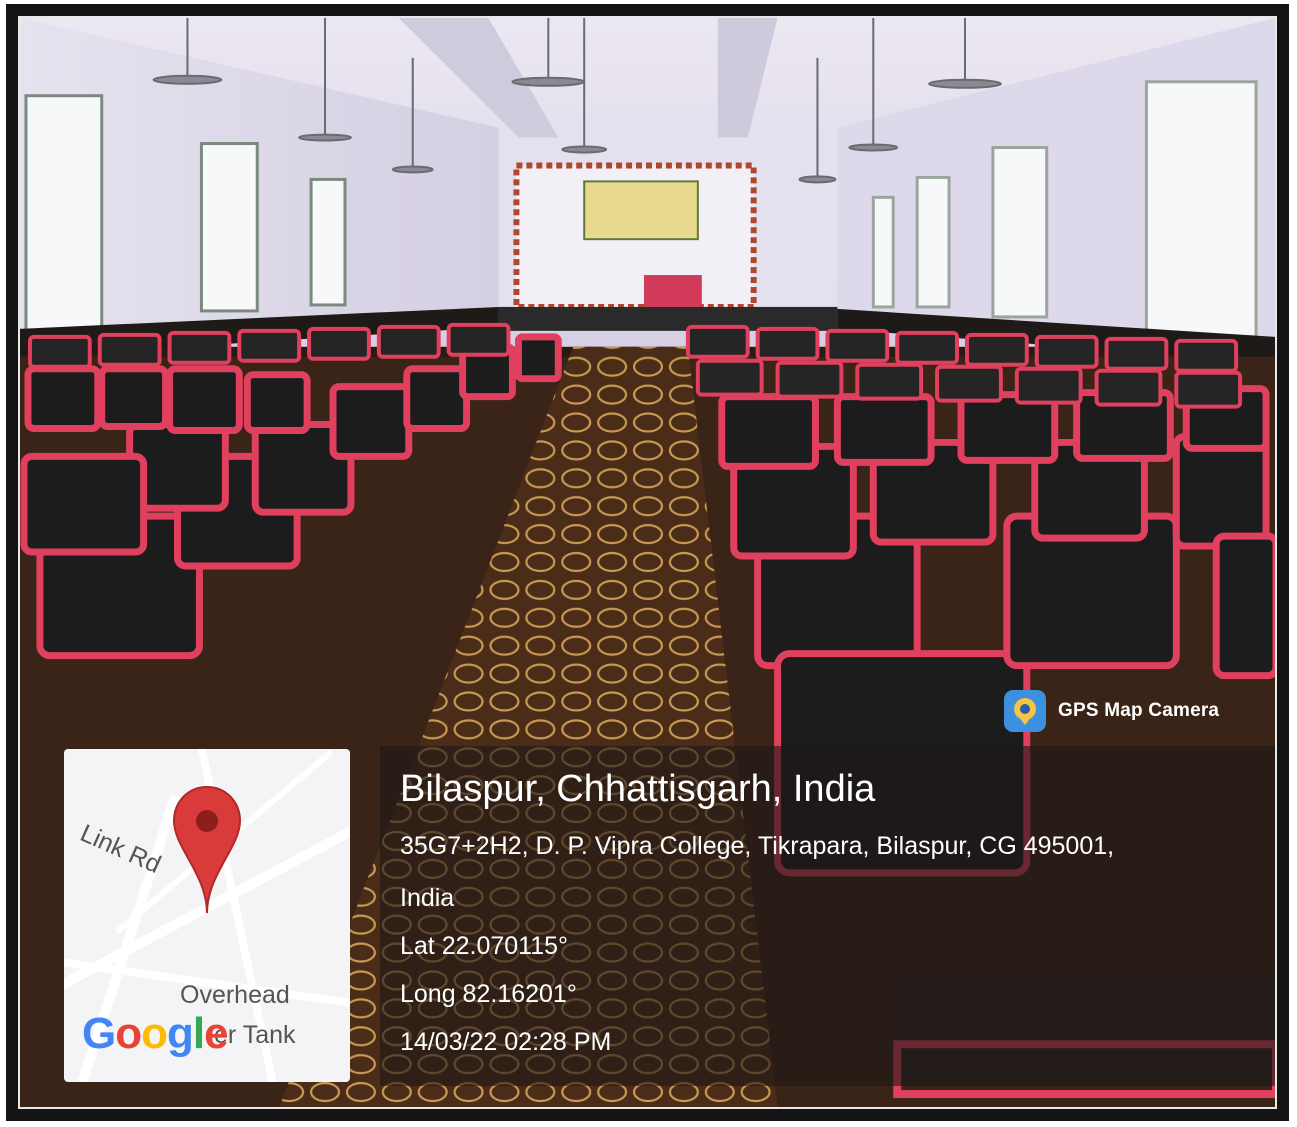 This screenshot has height=1127, width=1297. What do you see at coordinates (207, 915) in the screenshot?
I see `map-thumbnail: Link Rd Overhead er Tank Google` at bounding box center [207, 915].